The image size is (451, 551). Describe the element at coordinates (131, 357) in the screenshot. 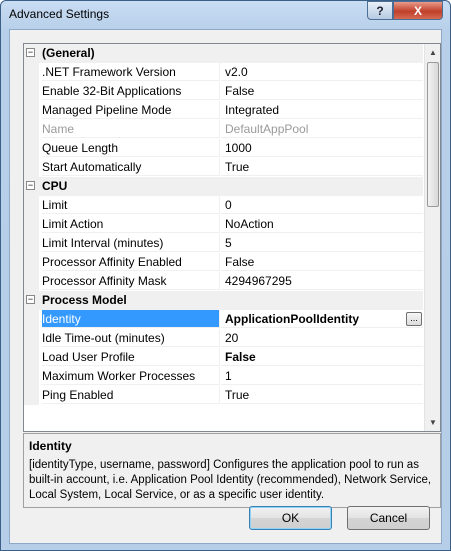

I see `property-name: Load User Profile` at that location.